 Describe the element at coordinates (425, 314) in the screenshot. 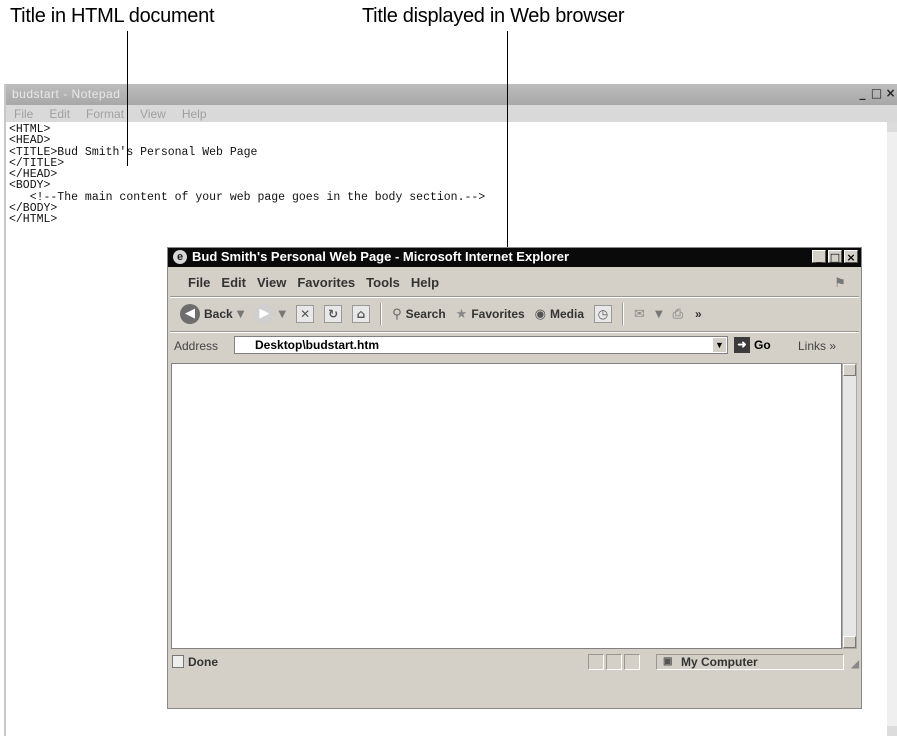

I see `search-label: Search` at that location.